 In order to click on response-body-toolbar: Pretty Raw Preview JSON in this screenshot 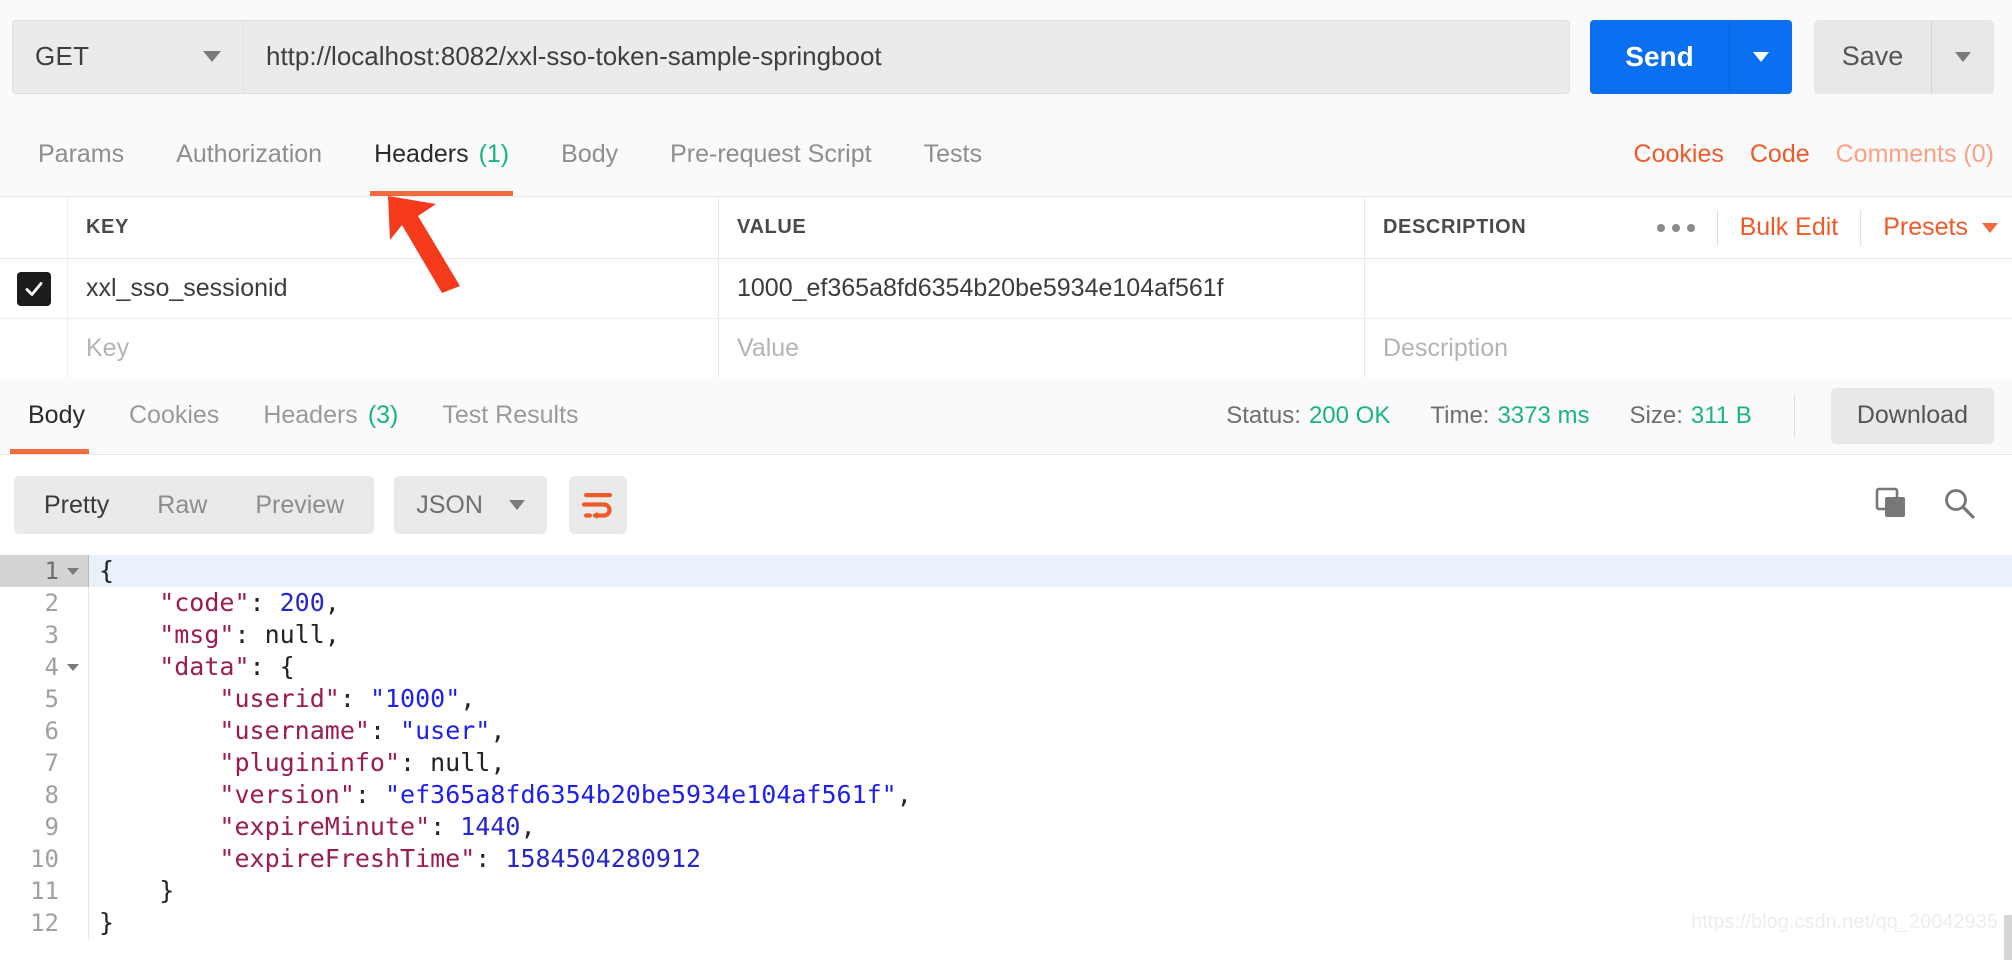, I will do `click(1006, 505)`.